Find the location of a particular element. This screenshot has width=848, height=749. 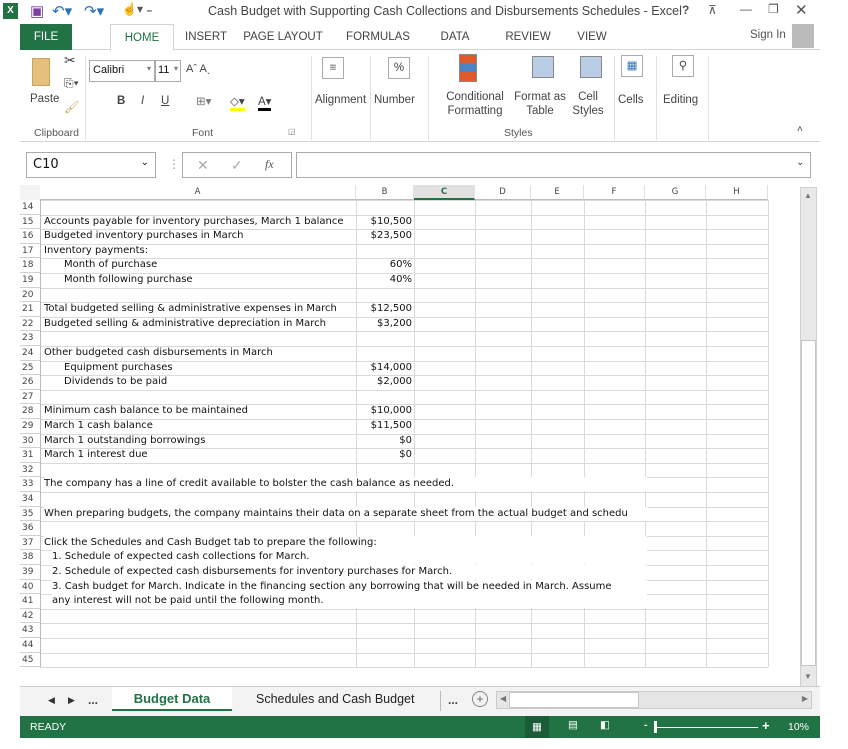

row-header: 20 is located at coordinates (30, 295).